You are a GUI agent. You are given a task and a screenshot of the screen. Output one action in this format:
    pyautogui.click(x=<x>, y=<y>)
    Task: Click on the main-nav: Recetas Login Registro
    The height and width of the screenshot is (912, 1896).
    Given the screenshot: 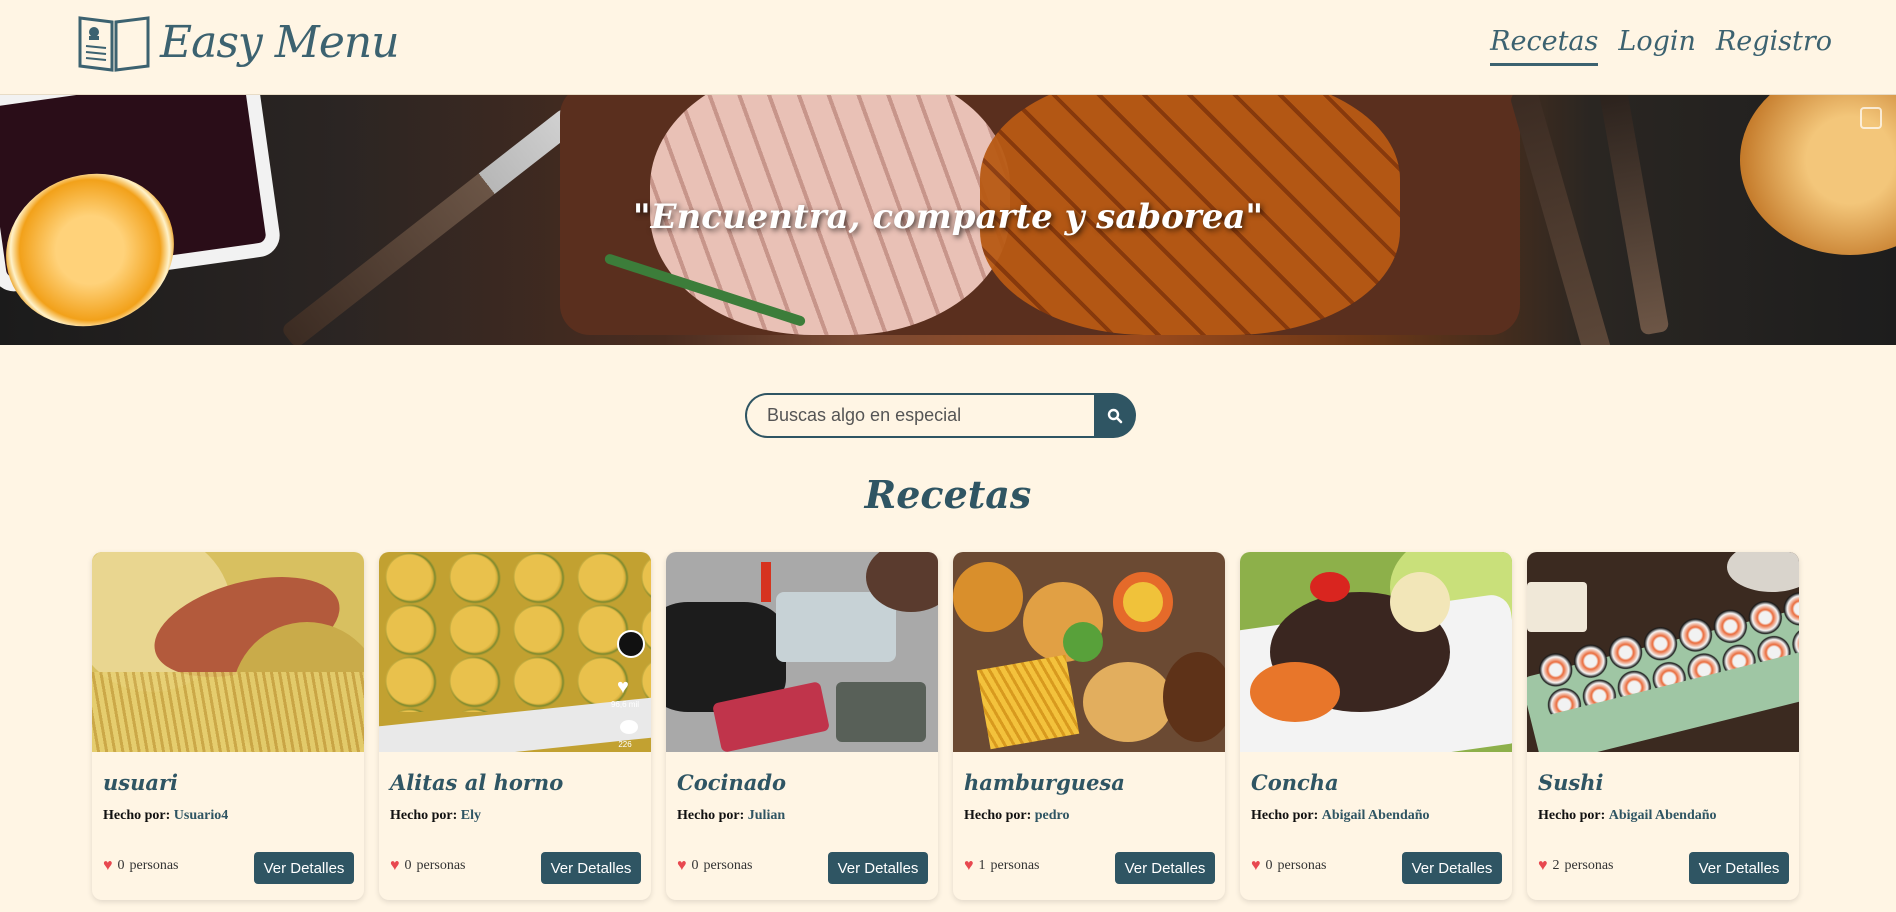 What is the action you would take?
    pyautogui.click(x=1661, y=46)
    